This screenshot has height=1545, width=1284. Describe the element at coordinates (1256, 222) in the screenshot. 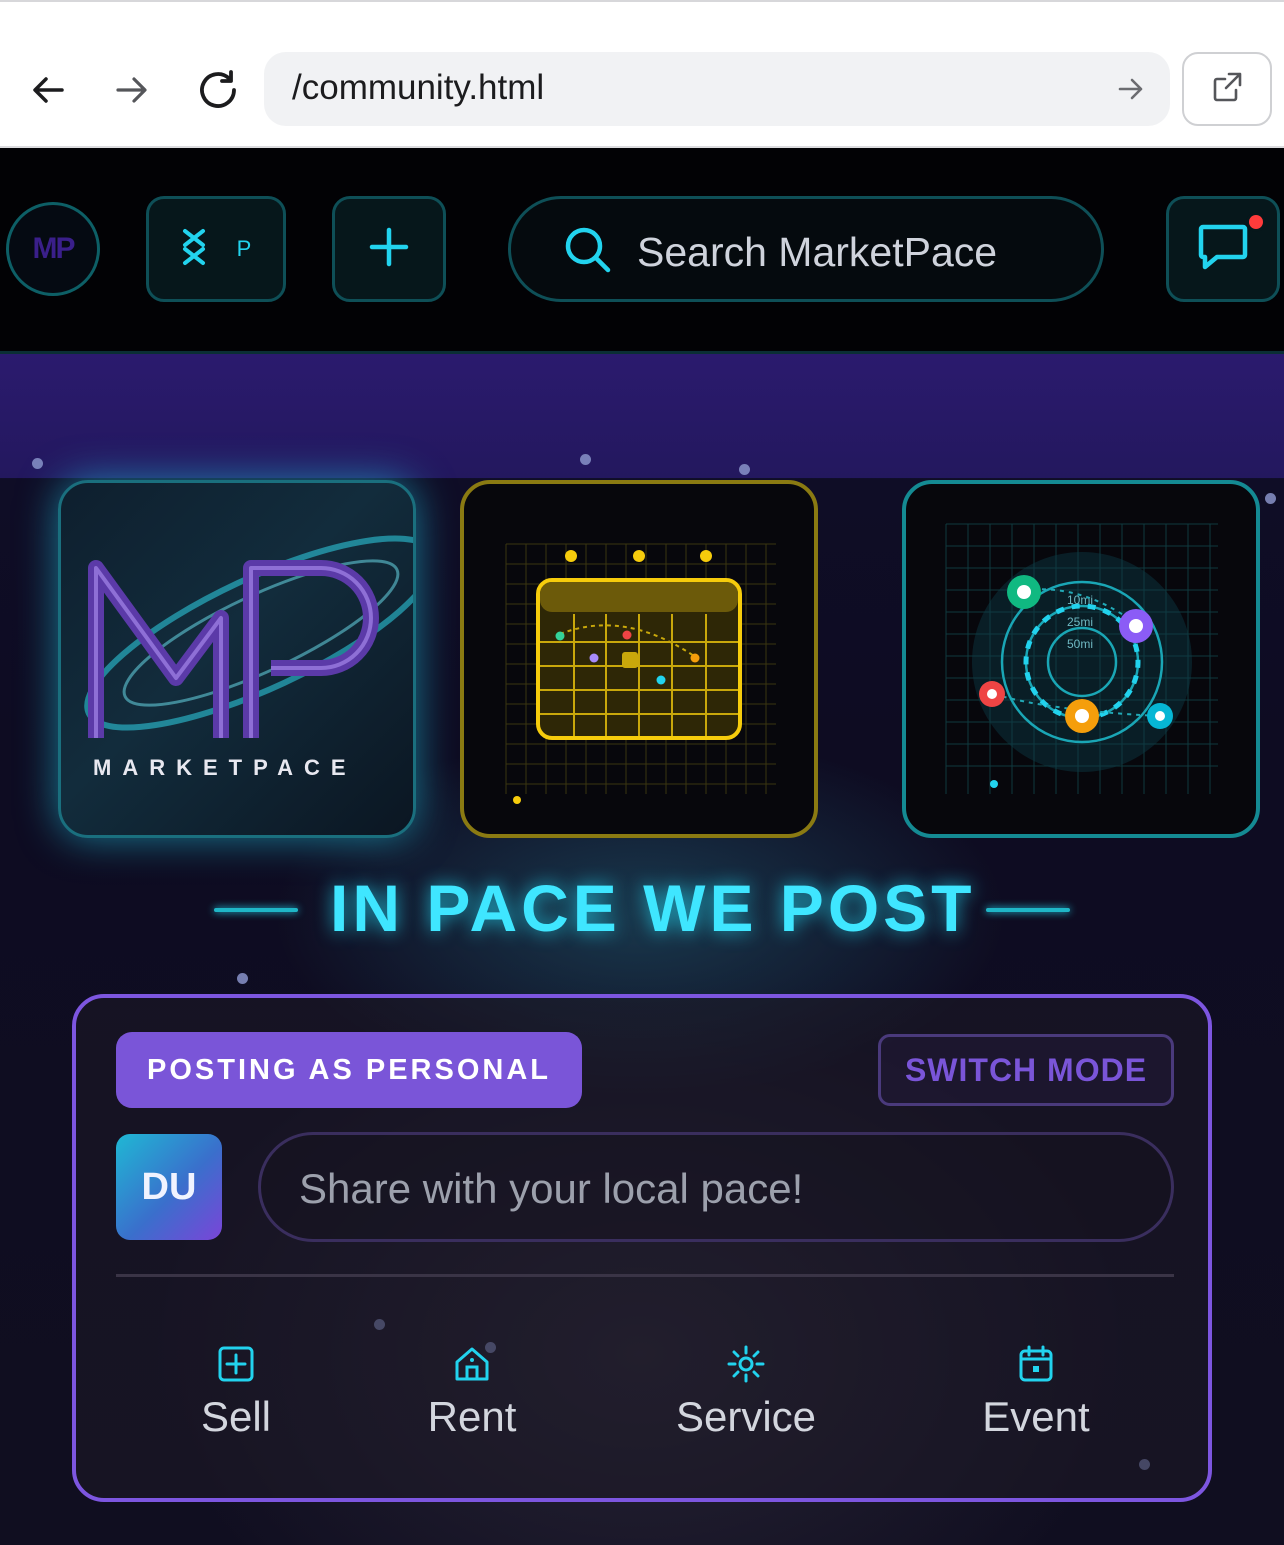

I see `notification-dot` at that location.